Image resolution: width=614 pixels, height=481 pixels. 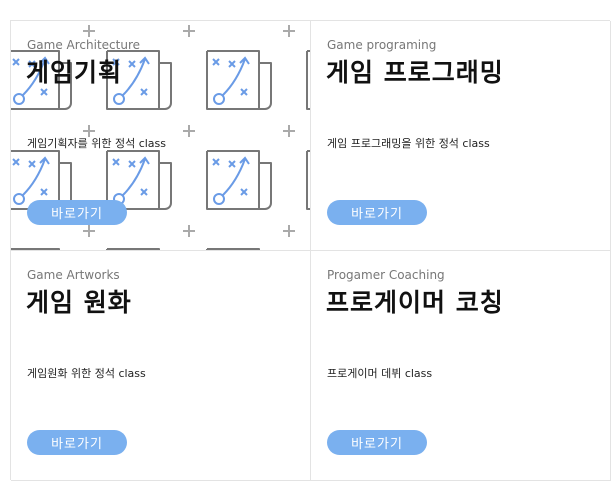 I want to click on card-title: 게임 원화, so click(x=79, y=302).